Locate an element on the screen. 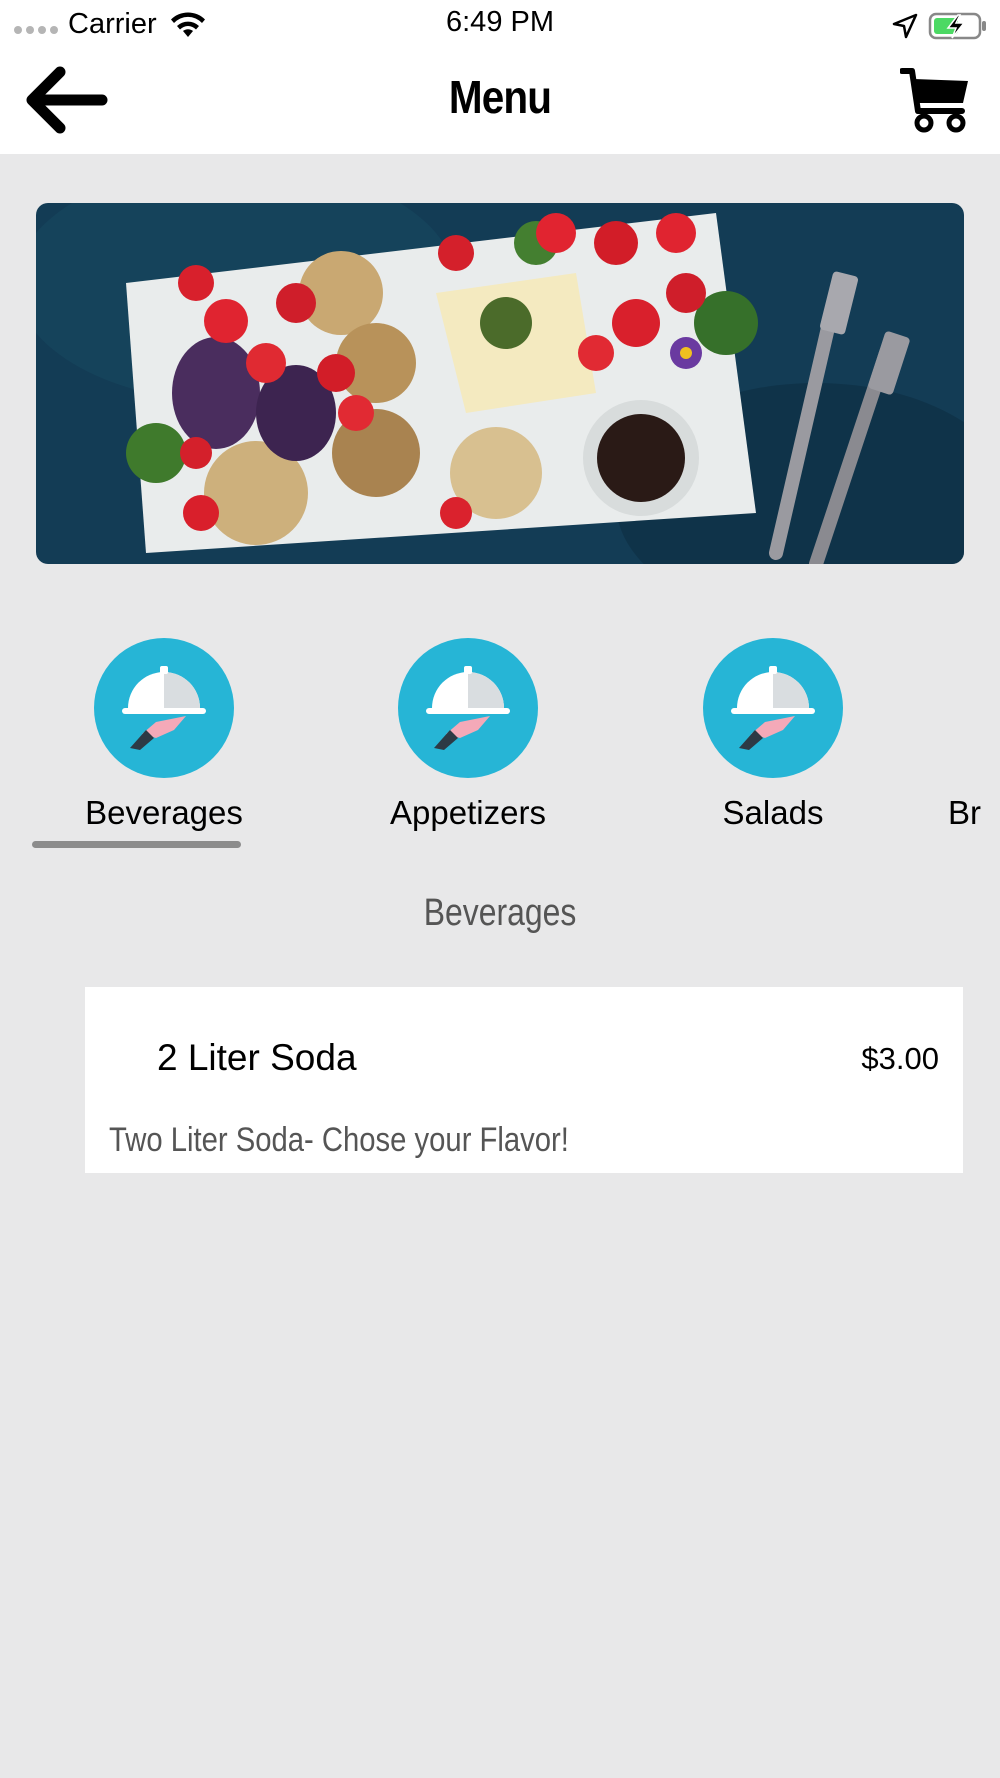 Image resolution: width=1000 pixels, height=1778 pixels. item-name: 2 Liter Soda is located at coordinates (257, 1057).